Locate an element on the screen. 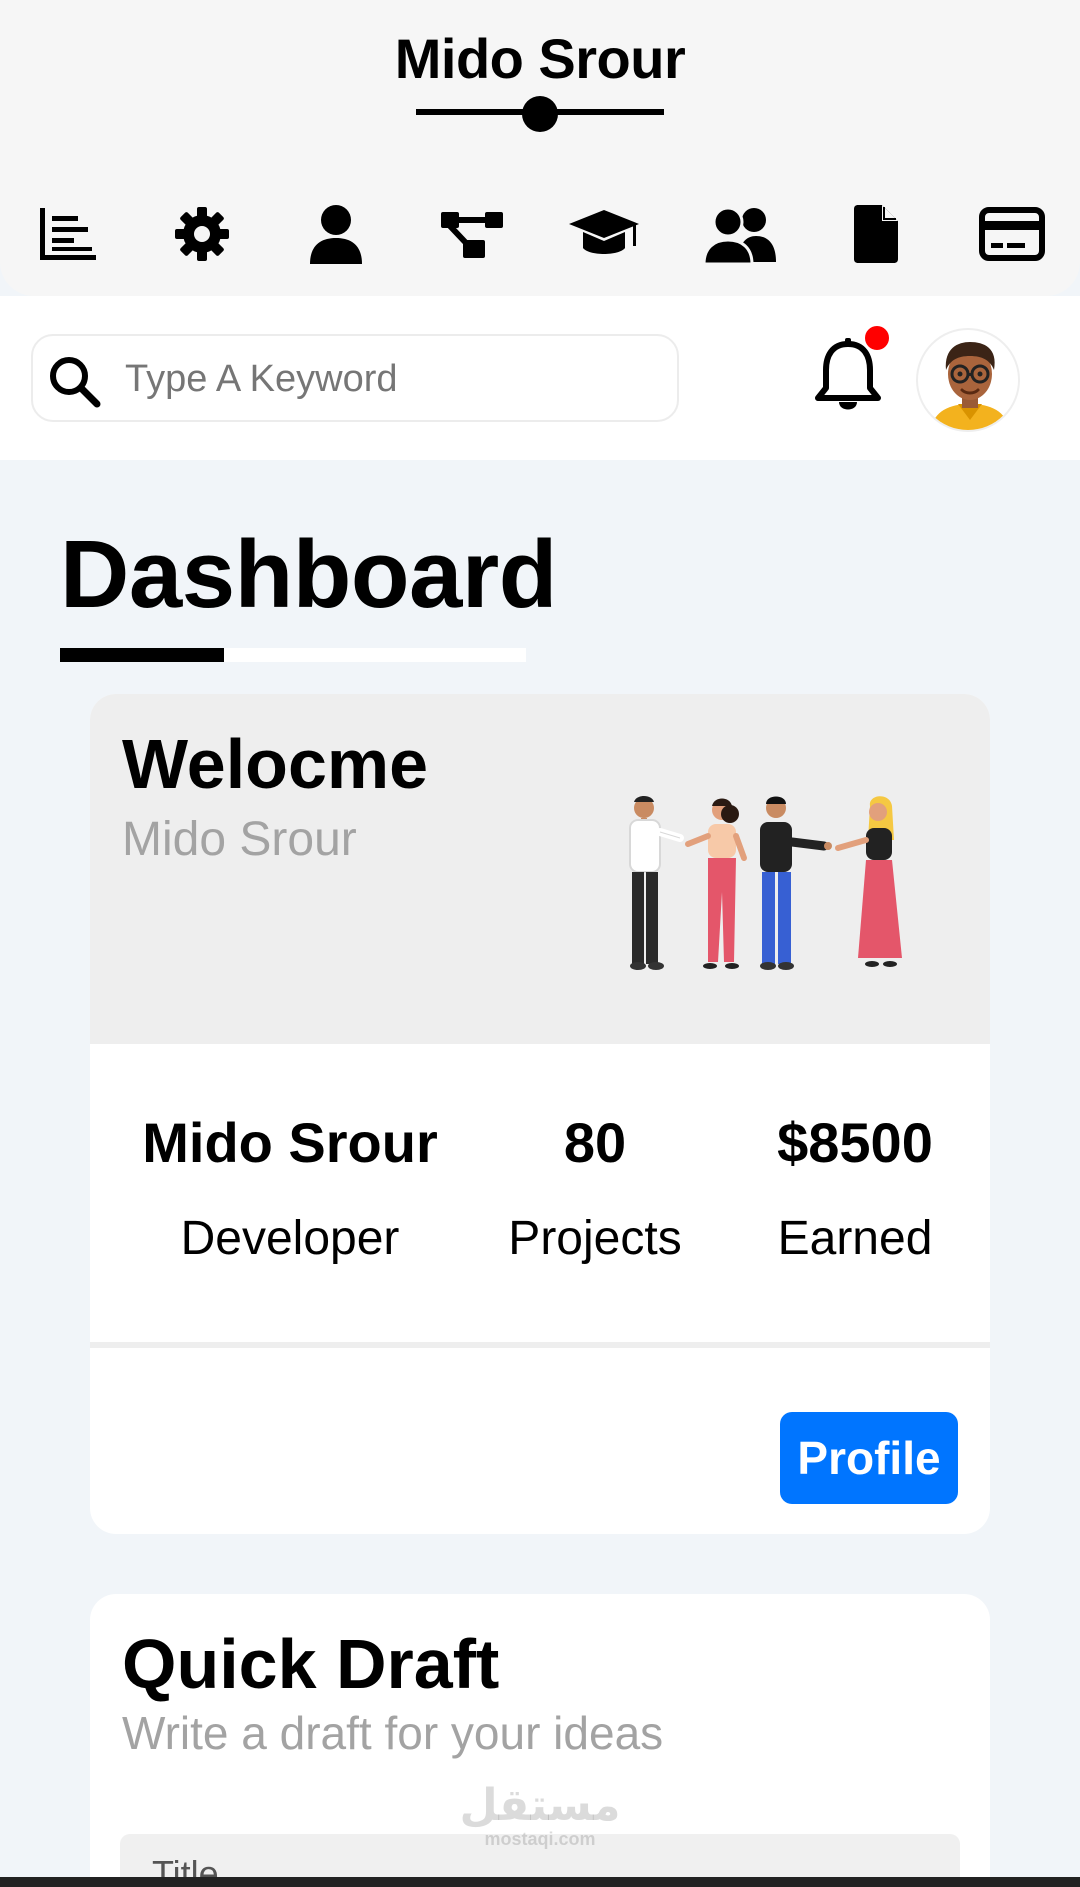 This screenshot has height=1887, width=1080. nav-item-settings is located at coordinates (202, 234).